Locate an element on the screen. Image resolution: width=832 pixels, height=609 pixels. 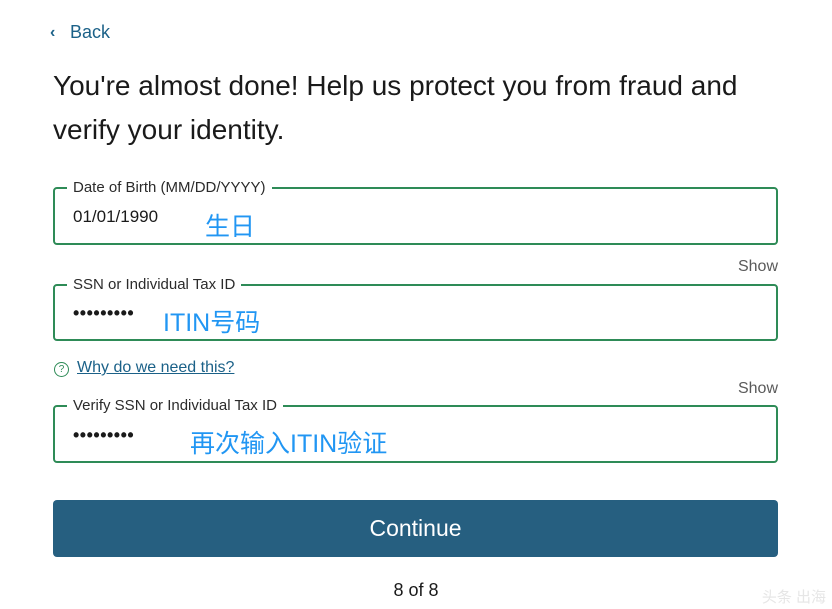
ssn-field-value: ••••••••• is located at coordinates (104, 313).